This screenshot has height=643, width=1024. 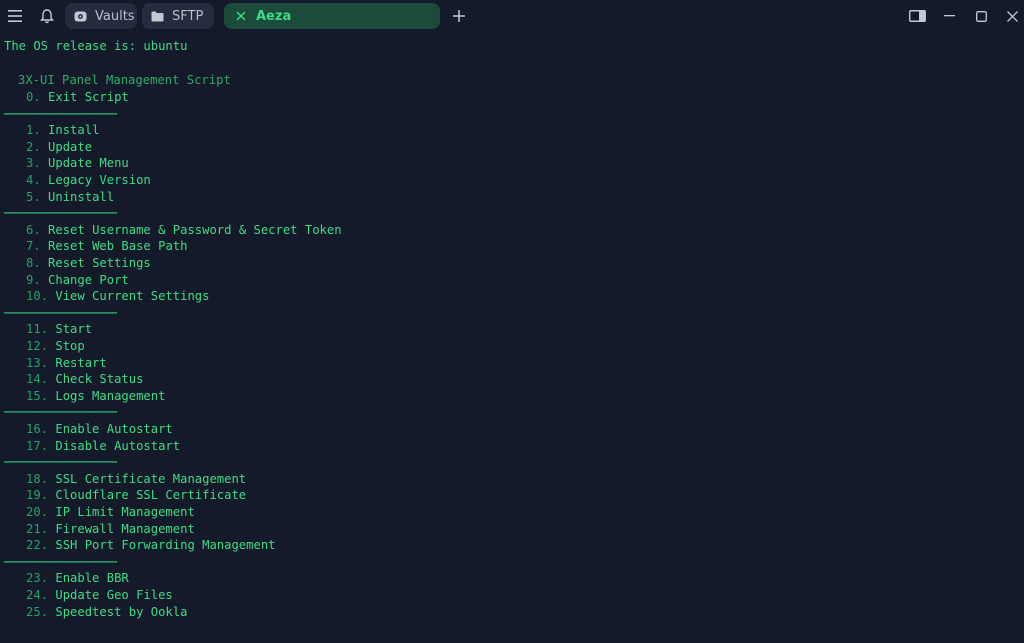 What do you see at coordinates (70, 346) in the screenshot?
I see `menu-item-label: Stop` at bounding box center [70, 346].